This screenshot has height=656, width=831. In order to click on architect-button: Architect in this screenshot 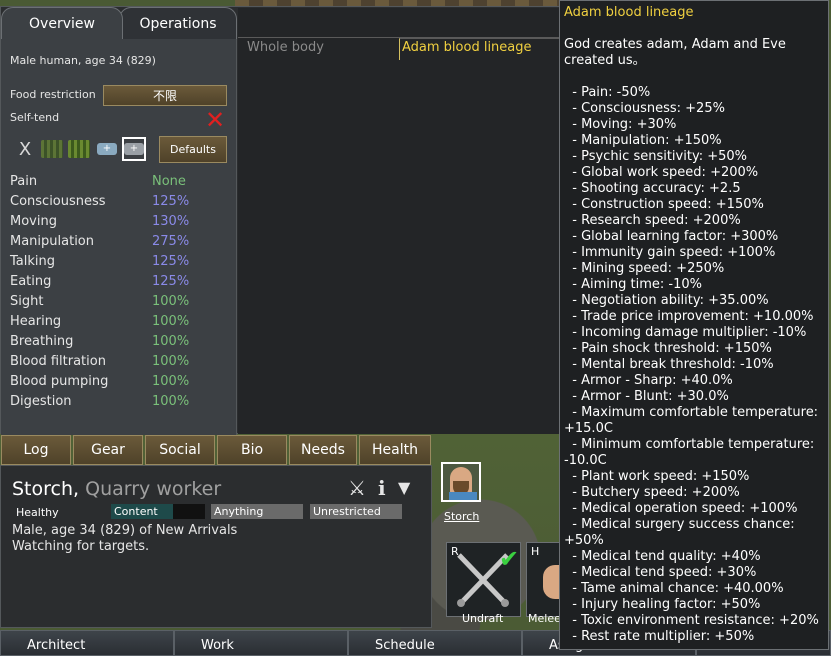, I will do `click(87, 643)`.